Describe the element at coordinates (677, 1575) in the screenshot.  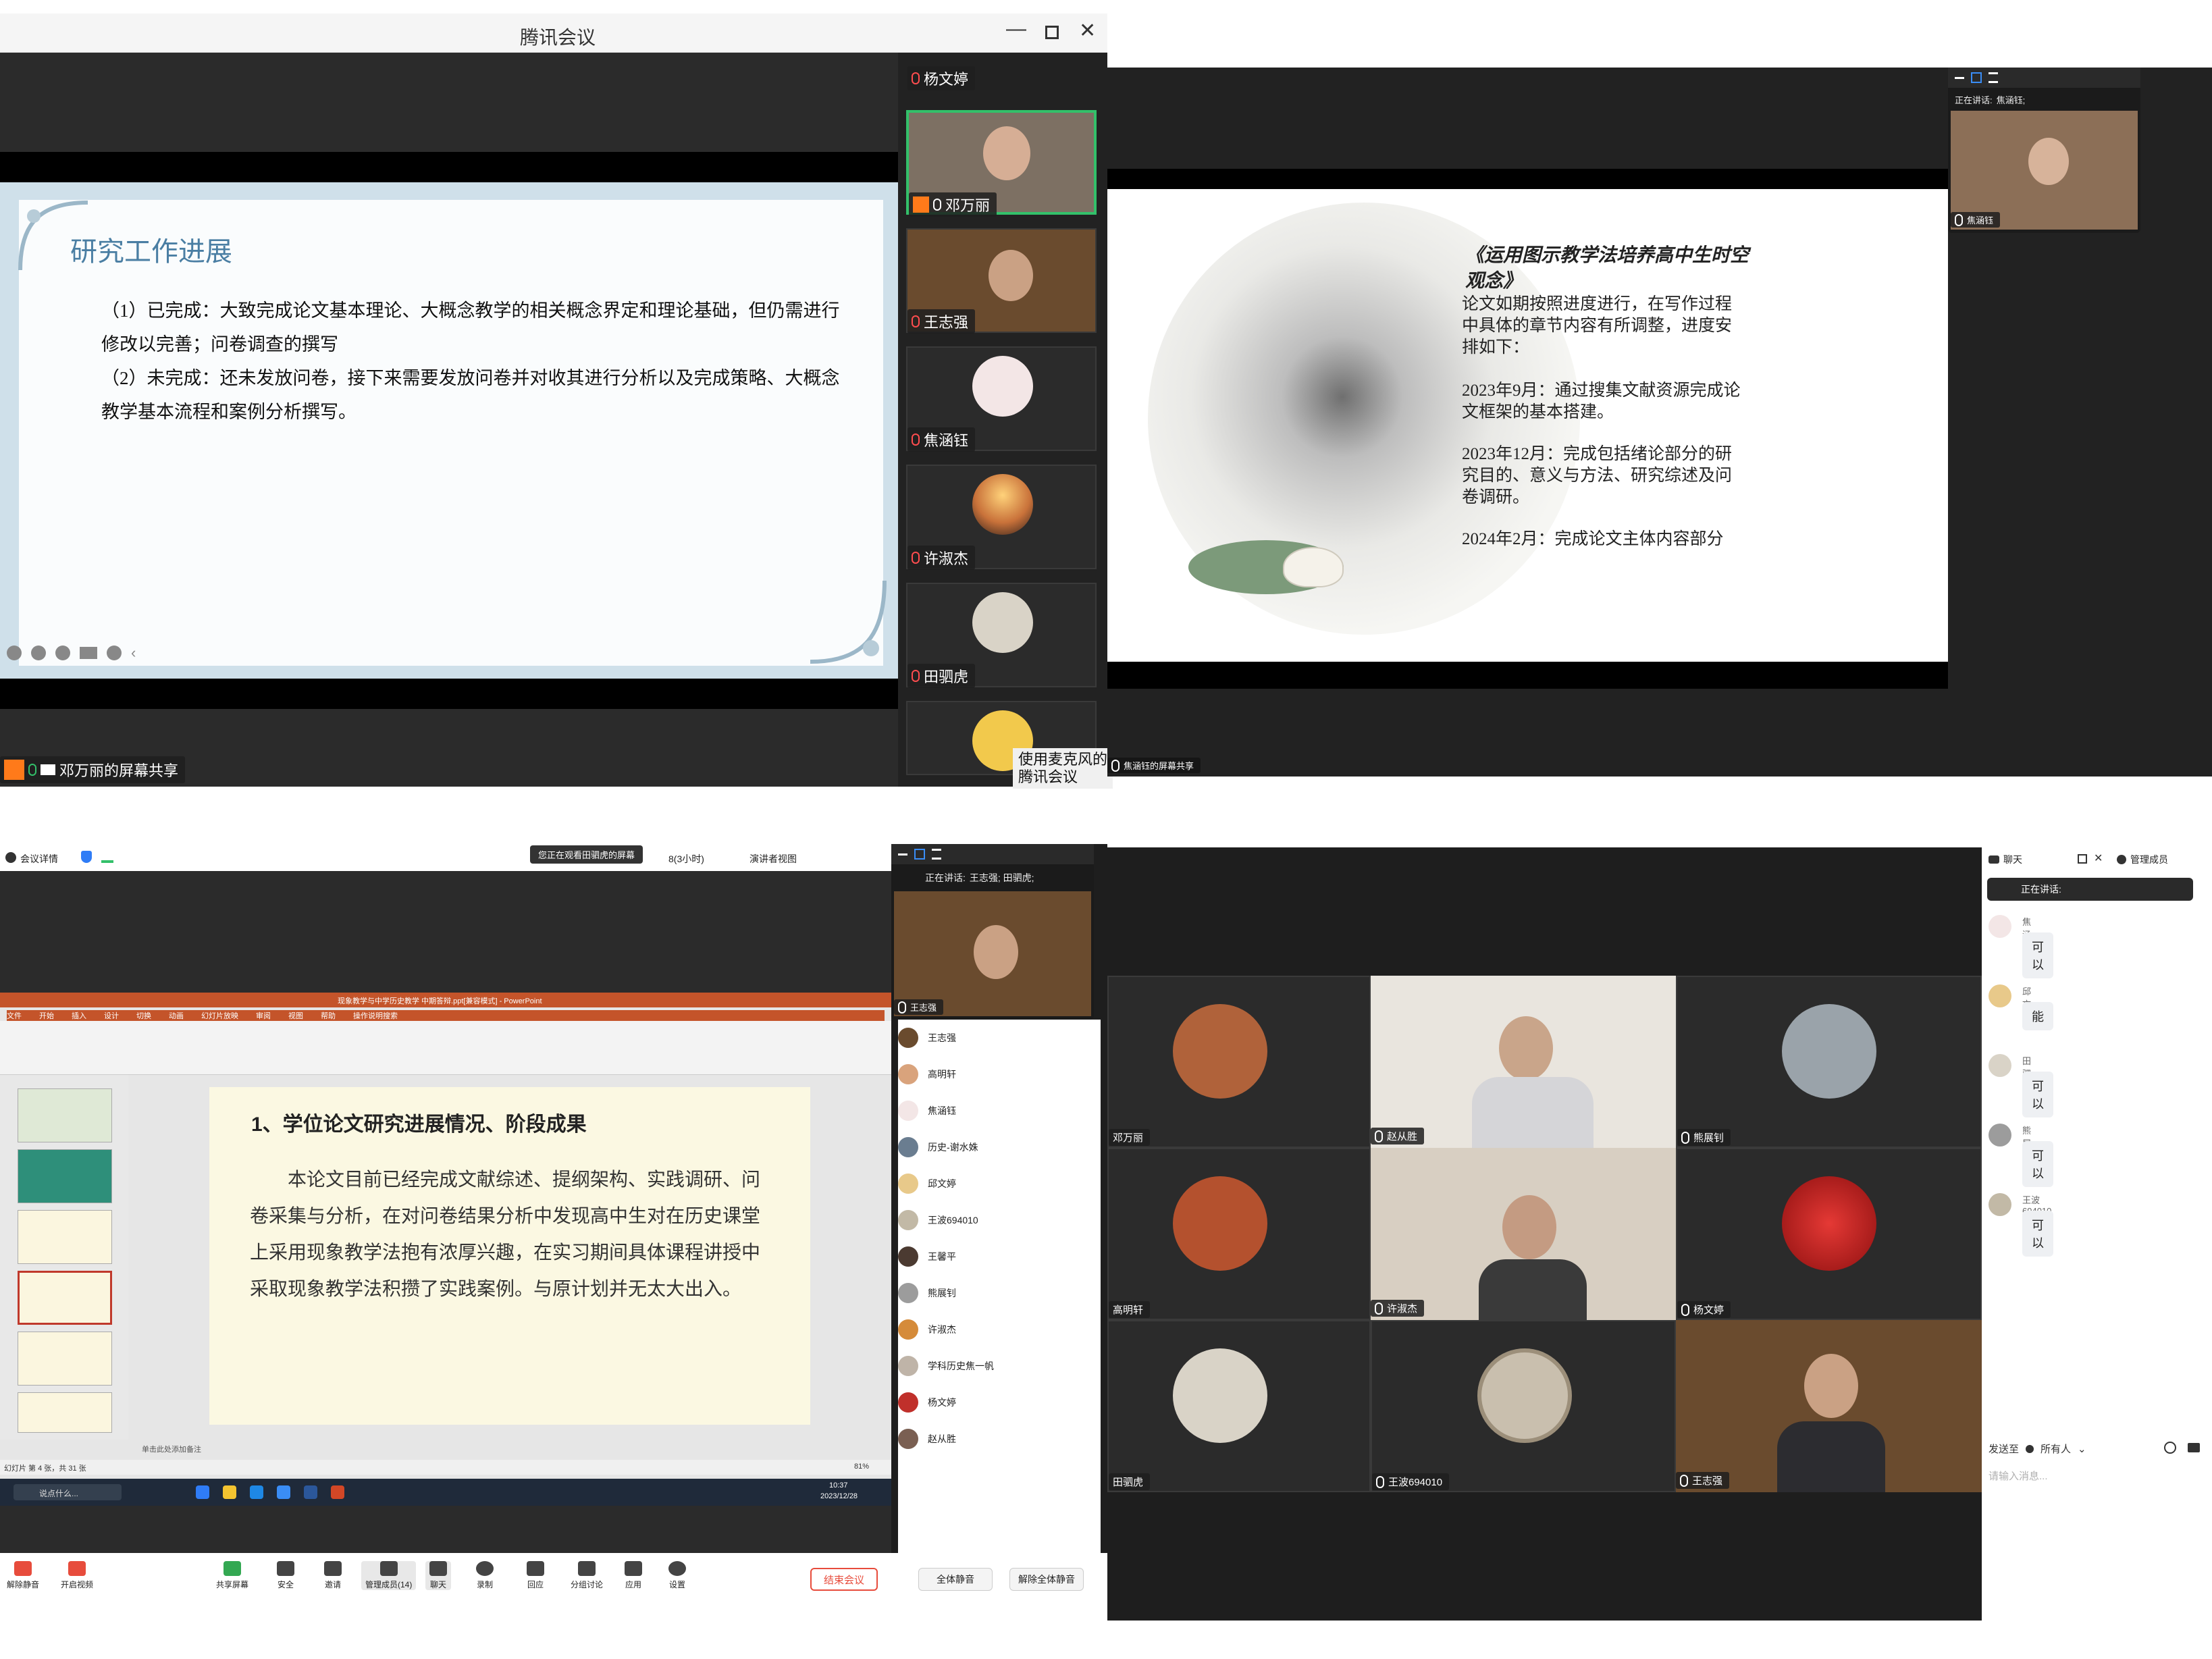
I see `settings-button: 设置` at that location.